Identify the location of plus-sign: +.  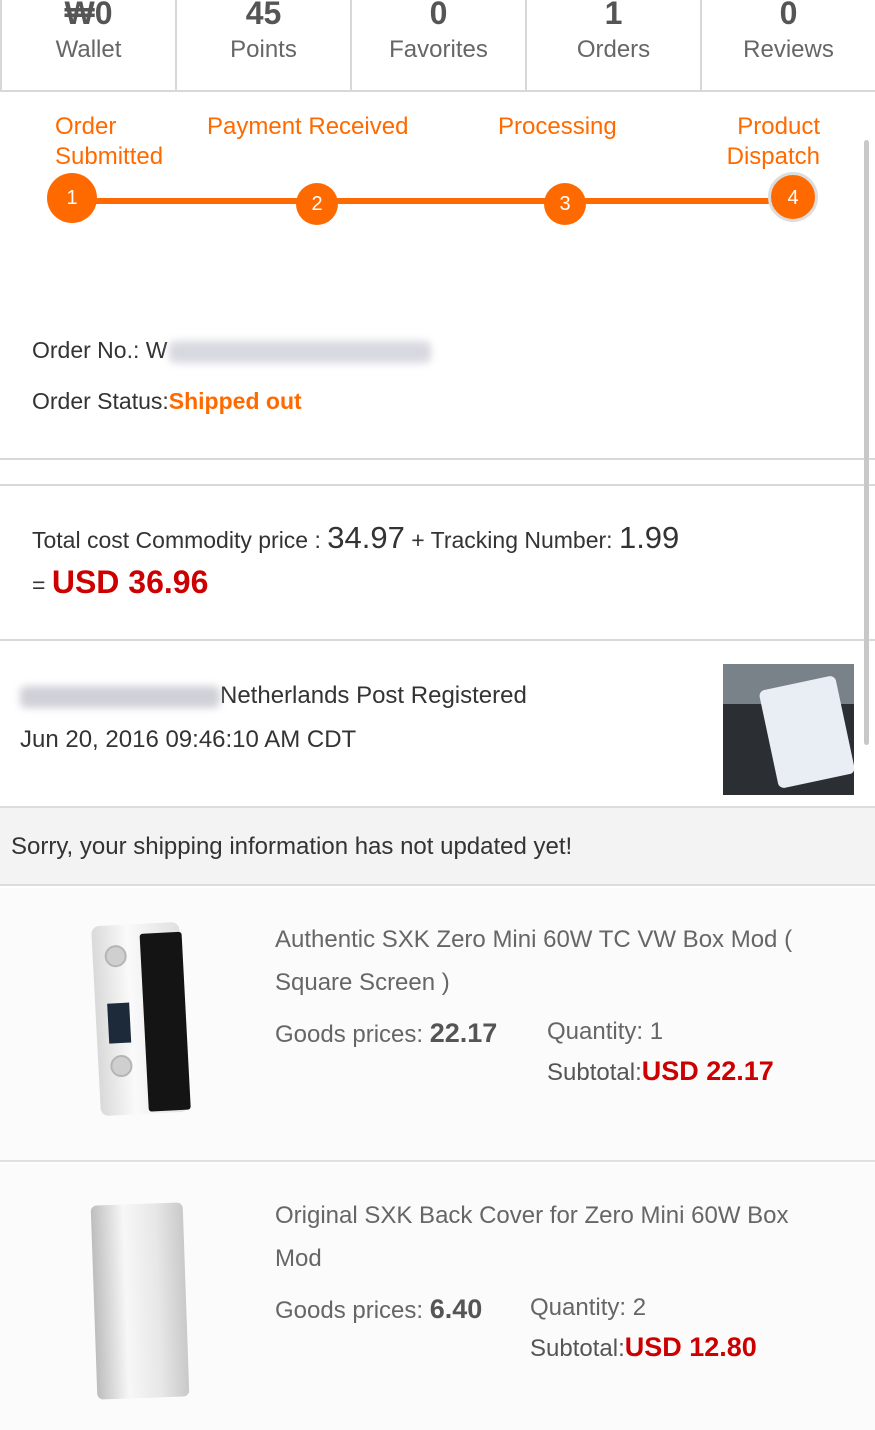
(417, 540).